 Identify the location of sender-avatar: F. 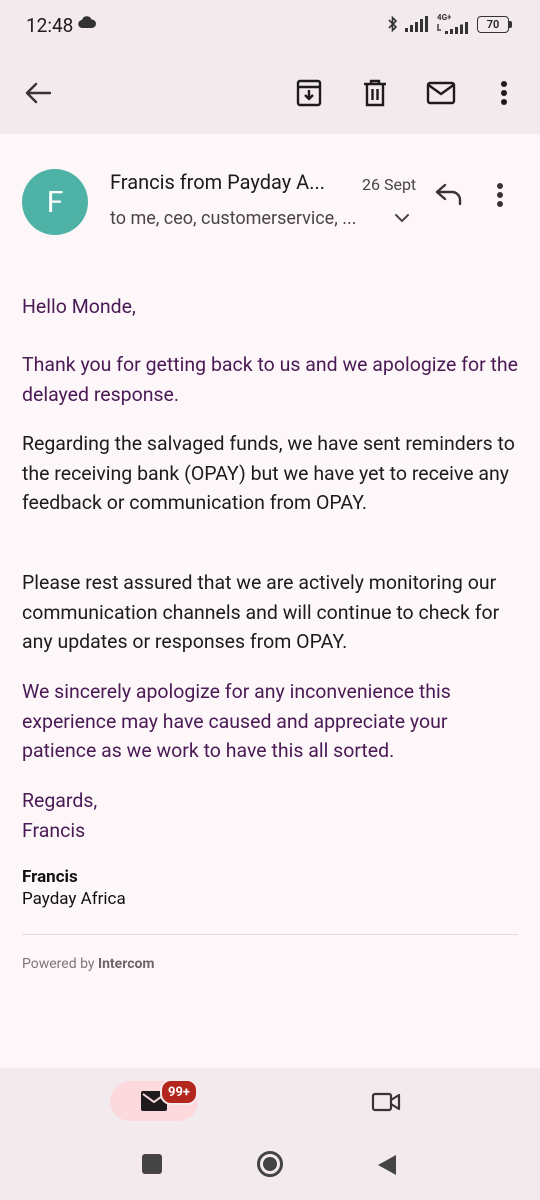
(55, 202).